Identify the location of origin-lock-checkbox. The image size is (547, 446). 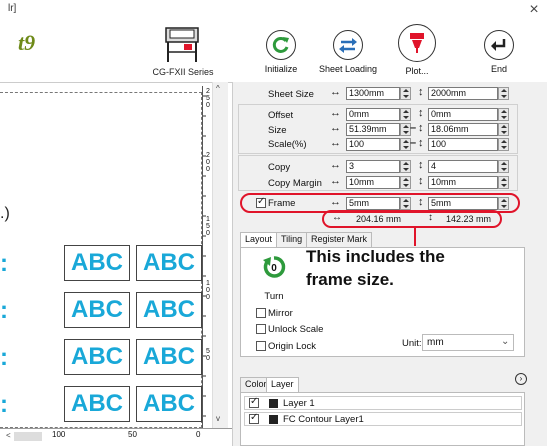
(261, 346).